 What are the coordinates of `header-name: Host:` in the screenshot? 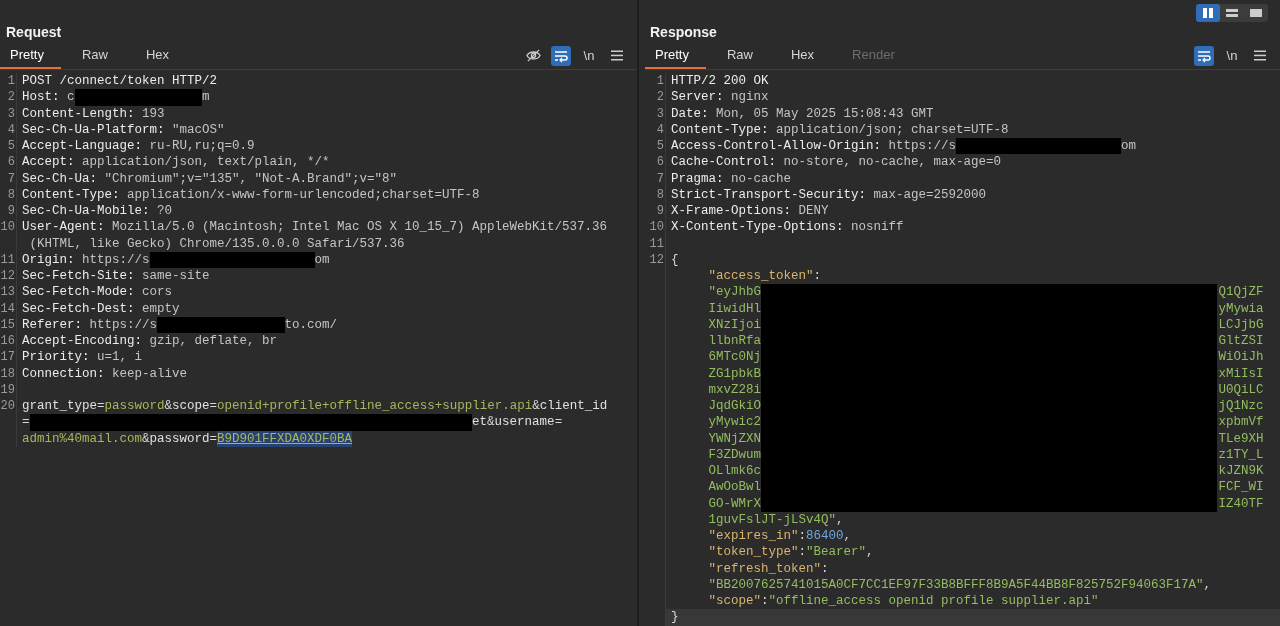 It's located at (41, 97).